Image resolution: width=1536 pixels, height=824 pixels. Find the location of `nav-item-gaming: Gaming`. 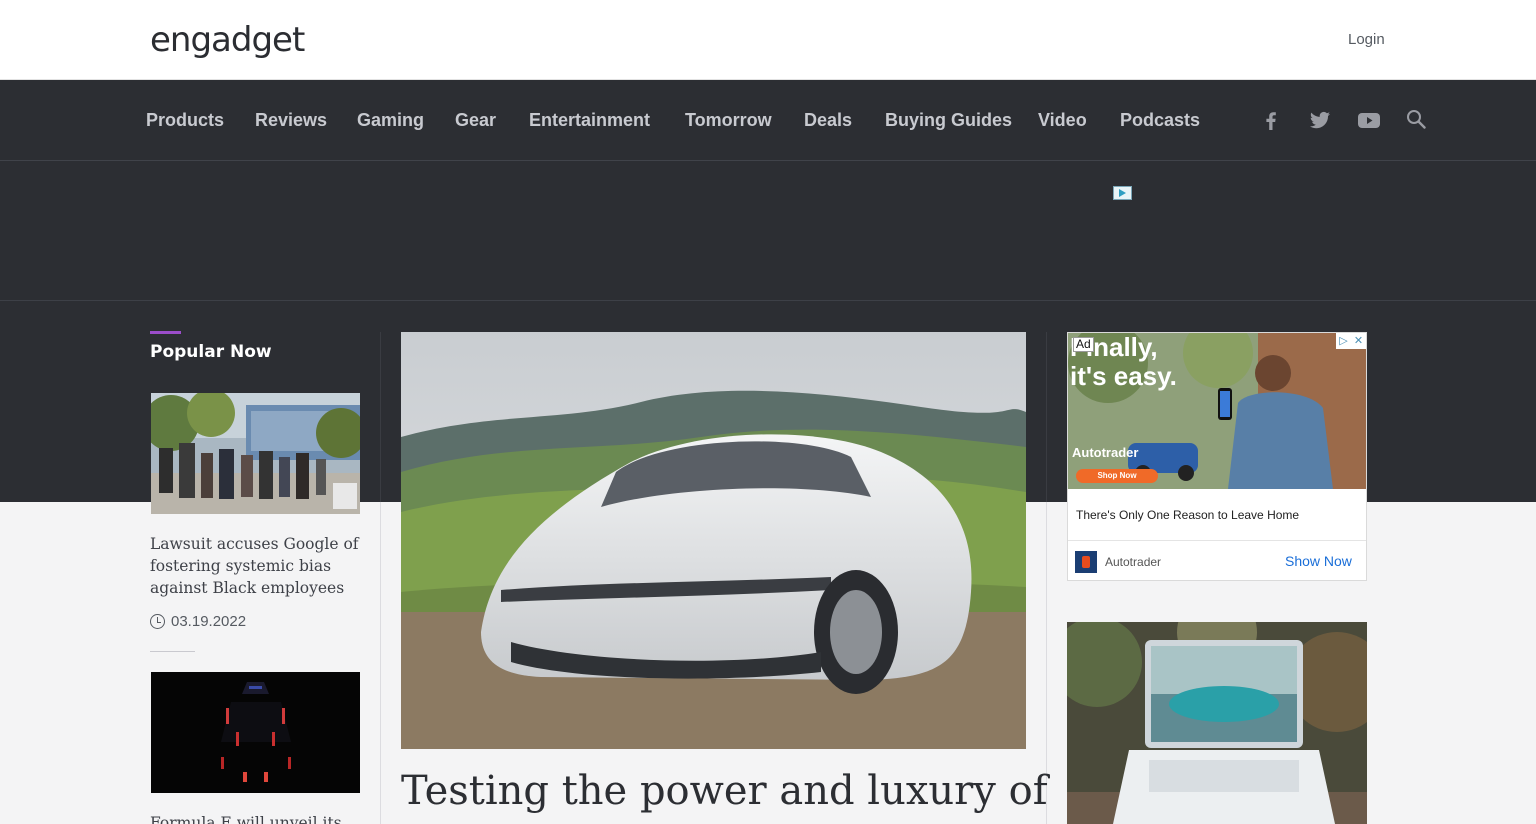

nav-item-gaming: Gaming is located at coordinates (390, 120).